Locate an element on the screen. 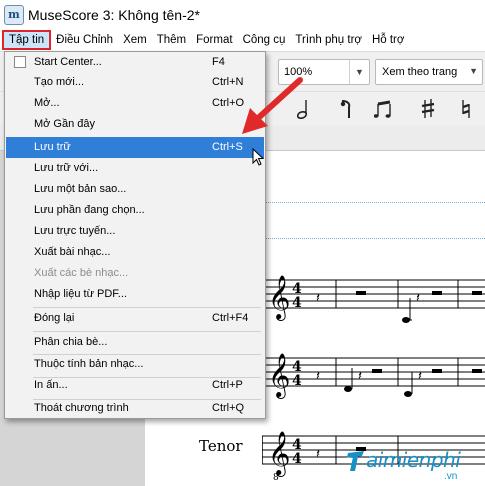 Image resolution: width=485 pixels, height=486 pixels. view-mode-select: Xem theo trang ▼ is located at coordinates (429, 72).